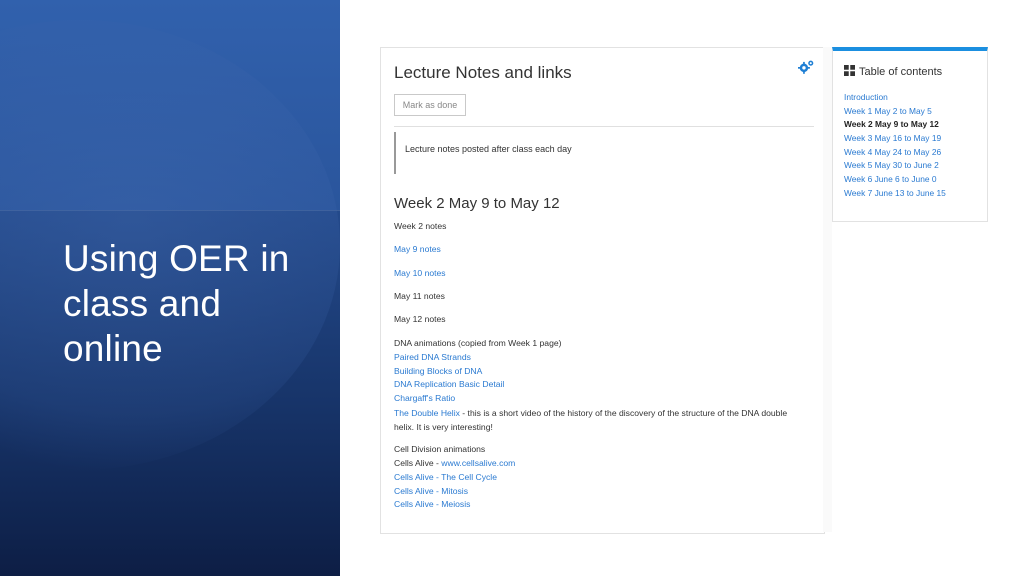 The height and width of the screenshot is (576, 1024). What do you see at coordinates (432, 504) in the screenshot?
I see `cell-link: Cells Alive - Meiosis` at bounding box center [432, 504].